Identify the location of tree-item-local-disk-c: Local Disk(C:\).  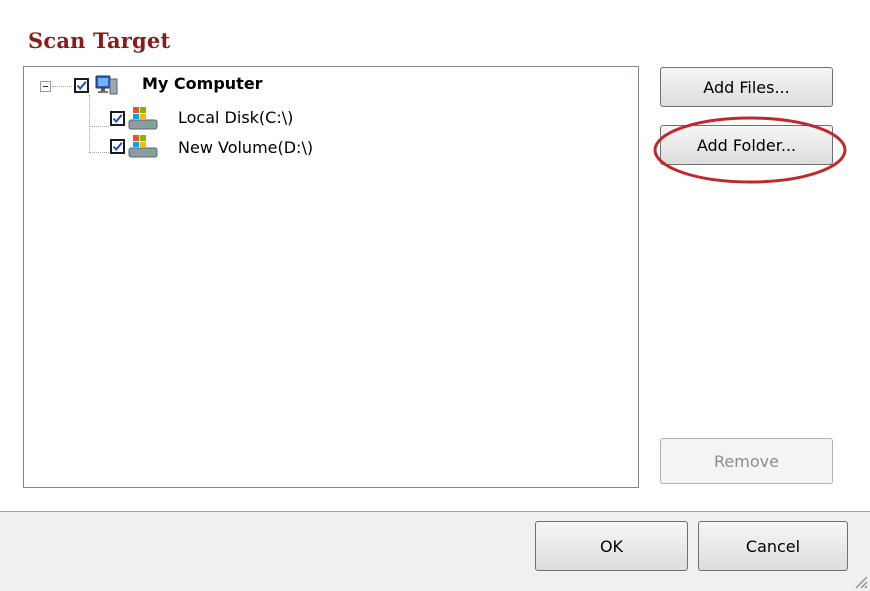
(235, 117).